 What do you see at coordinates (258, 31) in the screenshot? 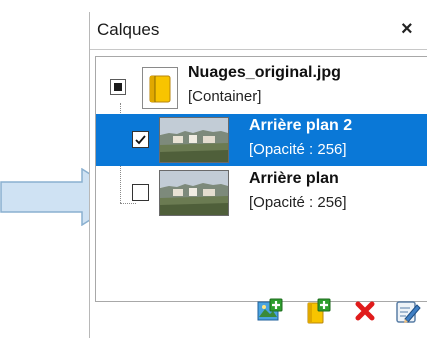
I see `panel-titlebar: Calques ×` at bounding box center [258, 31].